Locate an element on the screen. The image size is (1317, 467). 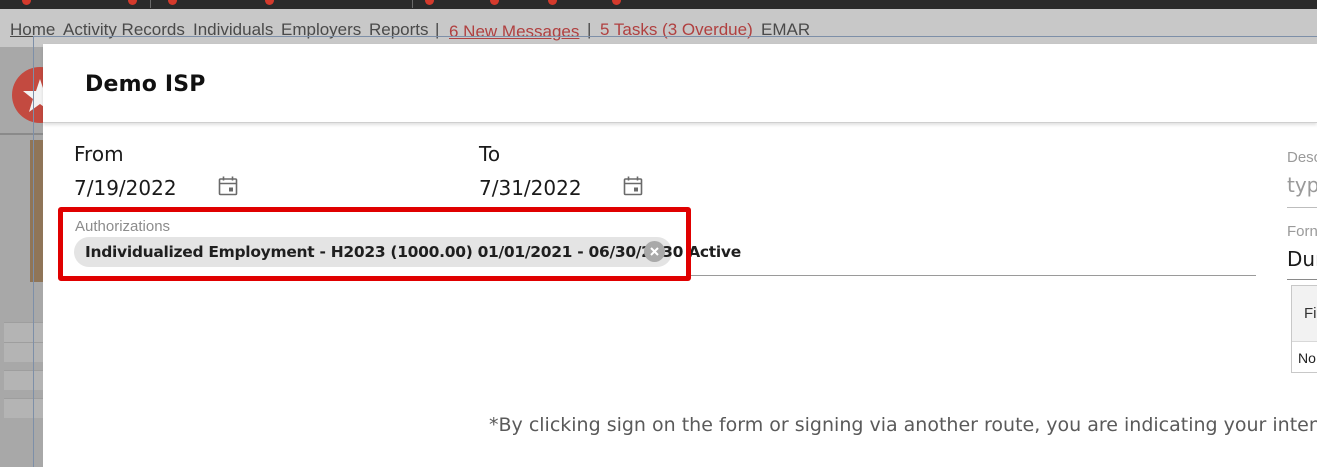
to-date-input: 7/31/2022 is located at coordinates (530, 188).